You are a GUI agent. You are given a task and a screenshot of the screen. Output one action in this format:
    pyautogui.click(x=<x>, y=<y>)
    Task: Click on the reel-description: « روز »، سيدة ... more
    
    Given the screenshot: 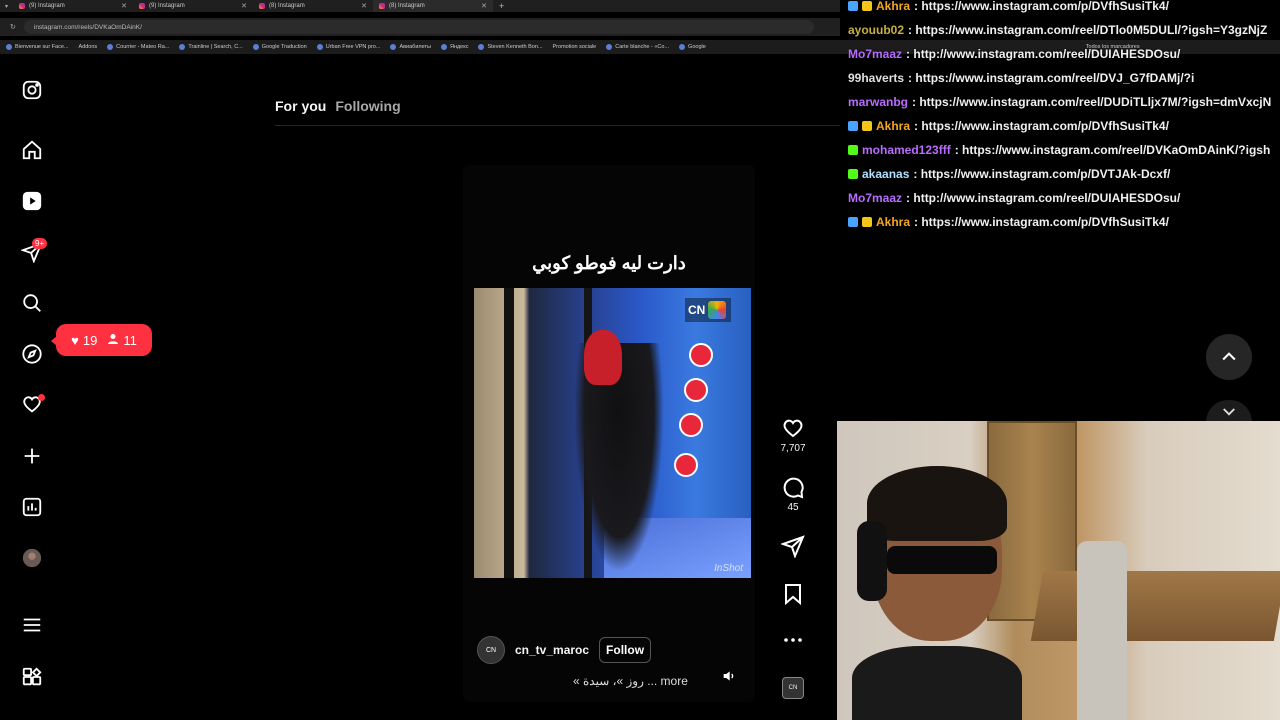 What is the action you would take?
    pyautogui.click(x=630, y=681)
    